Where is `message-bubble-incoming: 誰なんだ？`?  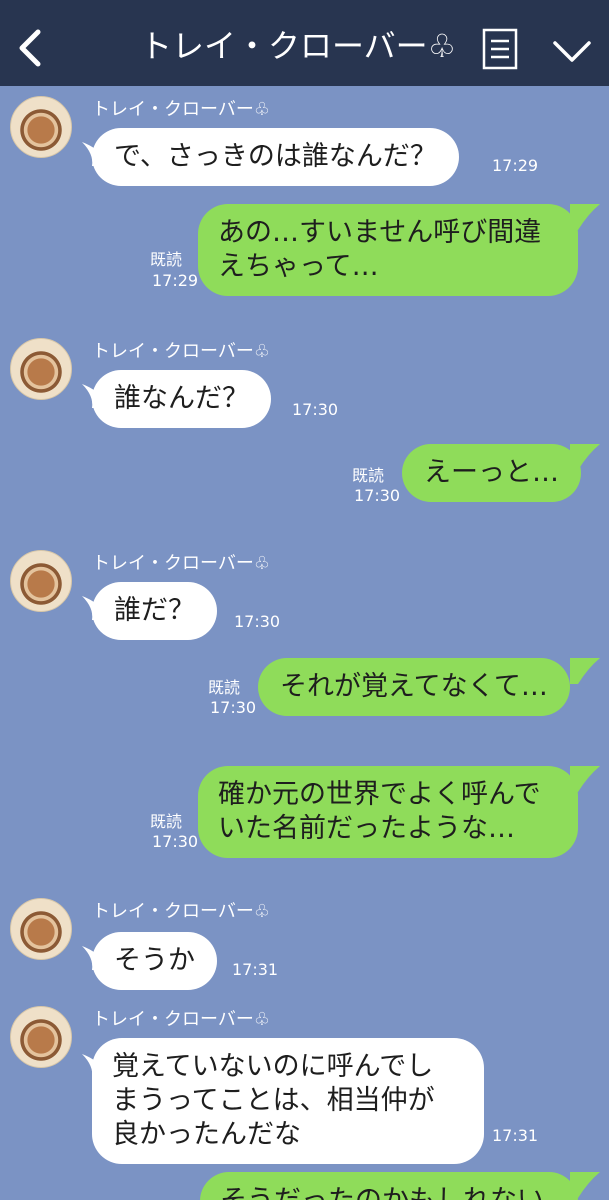
message-bubble-incoming: 誰なんだ？ is located at coordinates (181, 399).